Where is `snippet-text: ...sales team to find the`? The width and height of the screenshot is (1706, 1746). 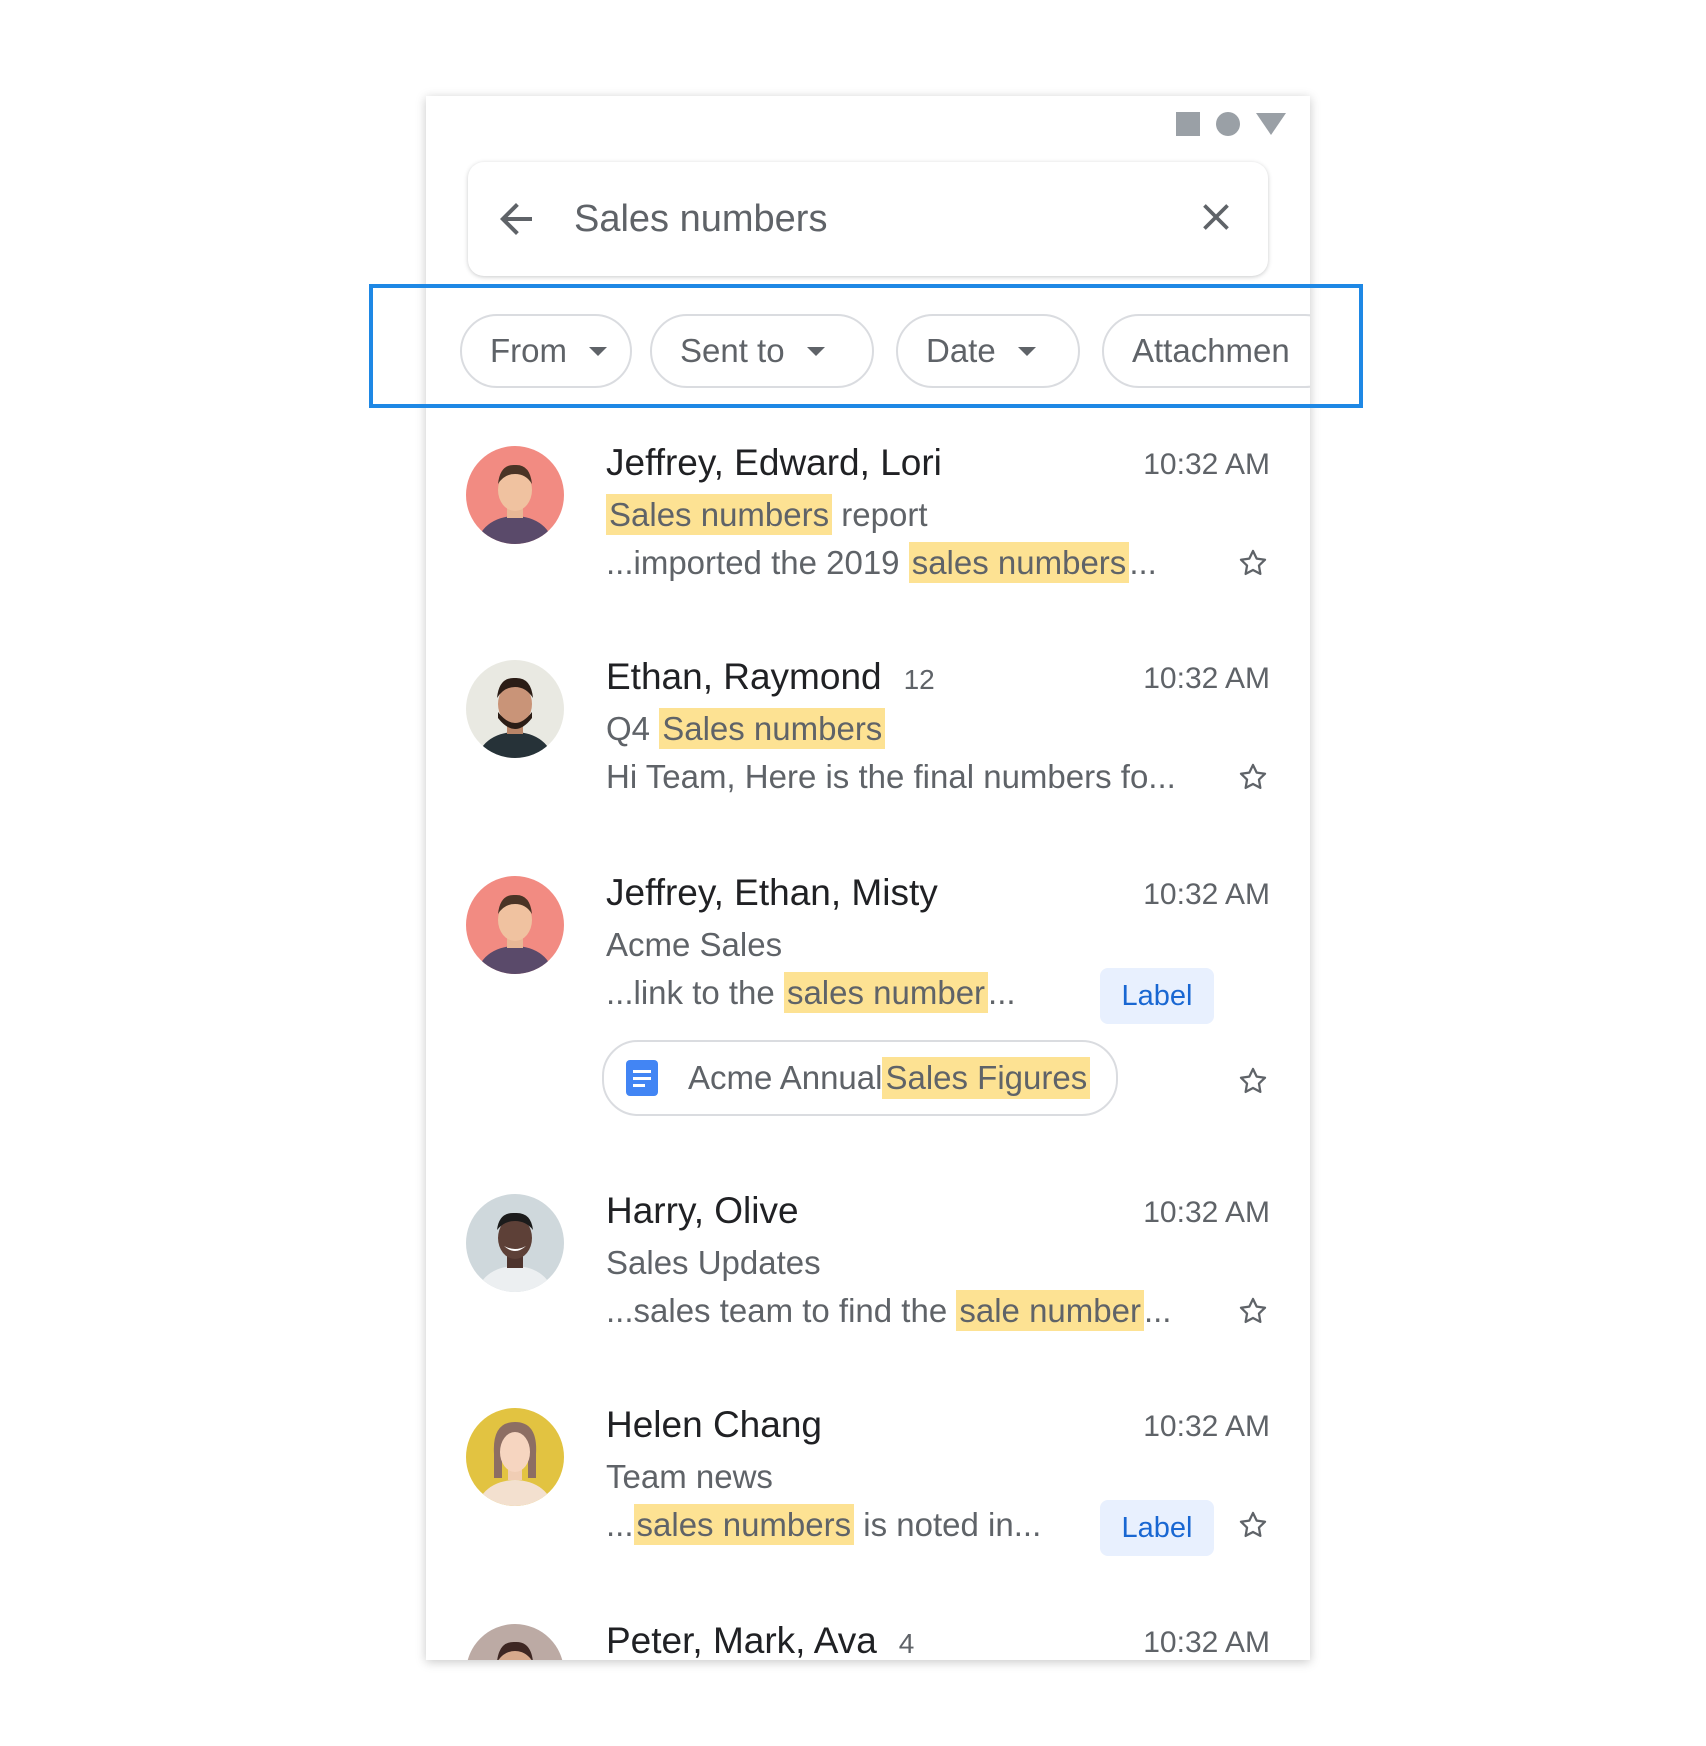
snippet-text: ...sales team to find the is located at coordinates (781, 1310).